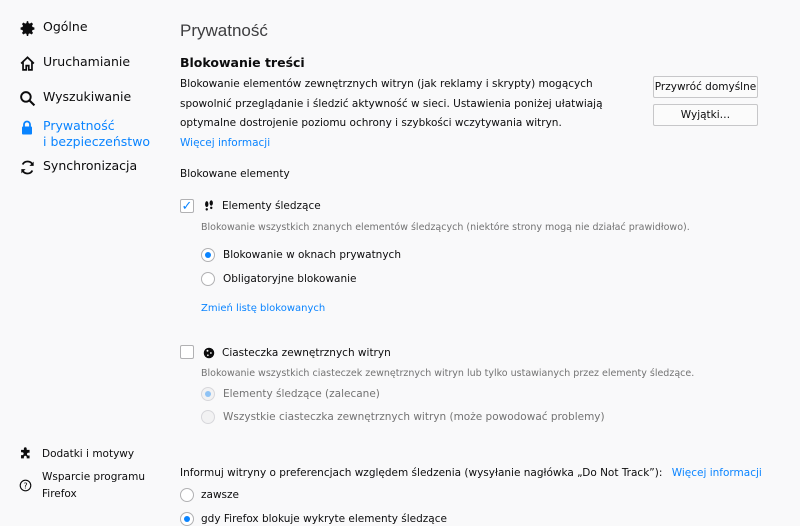 This screenshot has width=800, height=526. What do you see at coordinates (242, 62) in the screenshot?
I see `section-title: Blokowanie treści` at bounding box center [242, 62].